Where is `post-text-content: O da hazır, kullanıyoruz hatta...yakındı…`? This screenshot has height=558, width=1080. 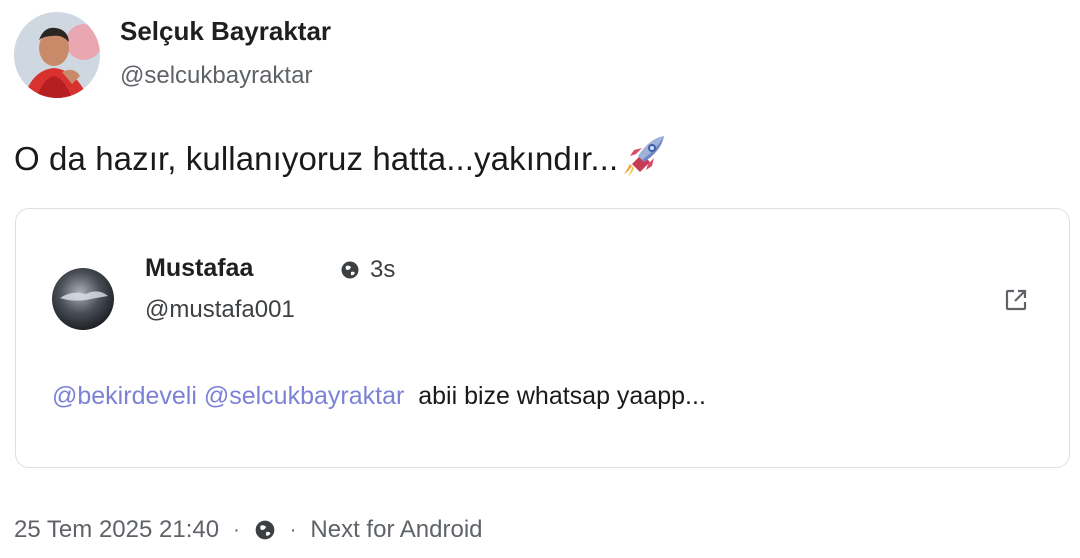 post-text-content: O da hazır, kullanıyoruz hatta...yakındı… is located at coordinates (316, 158).